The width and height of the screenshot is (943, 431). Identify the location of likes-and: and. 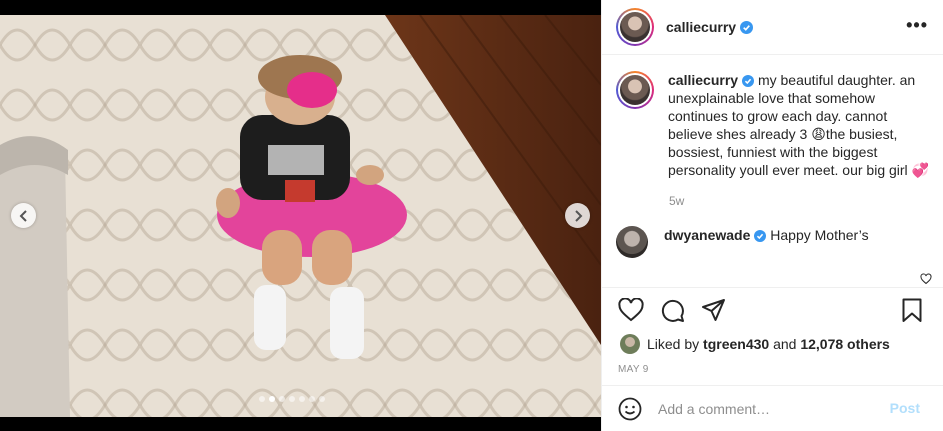
(785, 344).